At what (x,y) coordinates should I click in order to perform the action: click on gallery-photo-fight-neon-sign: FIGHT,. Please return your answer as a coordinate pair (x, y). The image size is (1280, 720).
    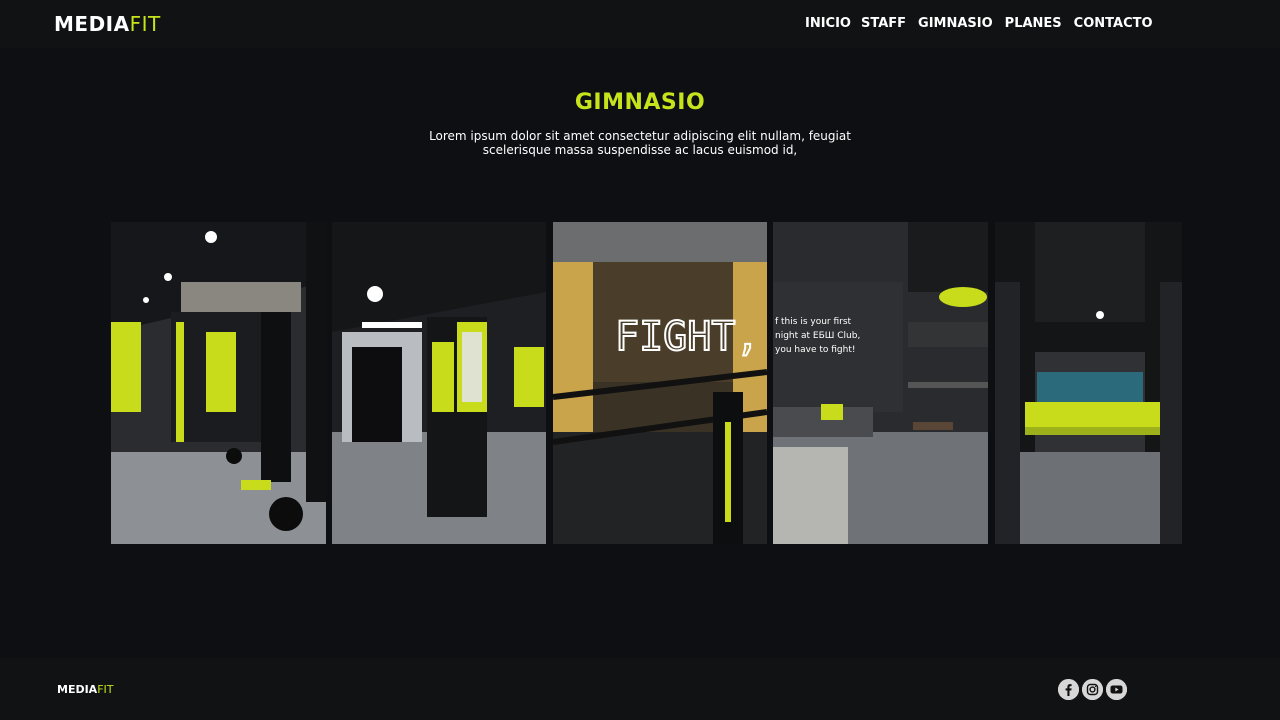
    Looking at the image, I should click on (660, 383).